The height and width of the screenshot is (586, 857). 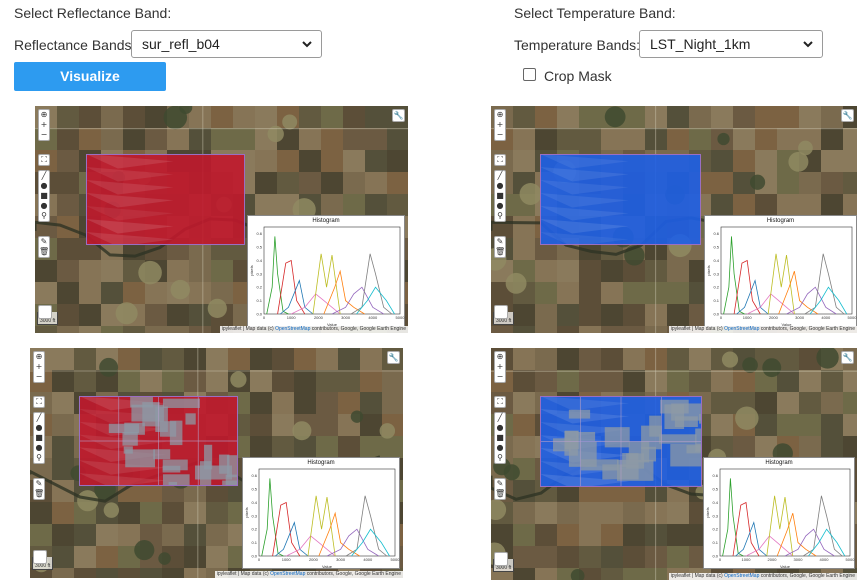 What do you see at coordinates (90, 76) in the screenshot?
I see `visualize-button: Visualize` at bounding box center [90, 76].